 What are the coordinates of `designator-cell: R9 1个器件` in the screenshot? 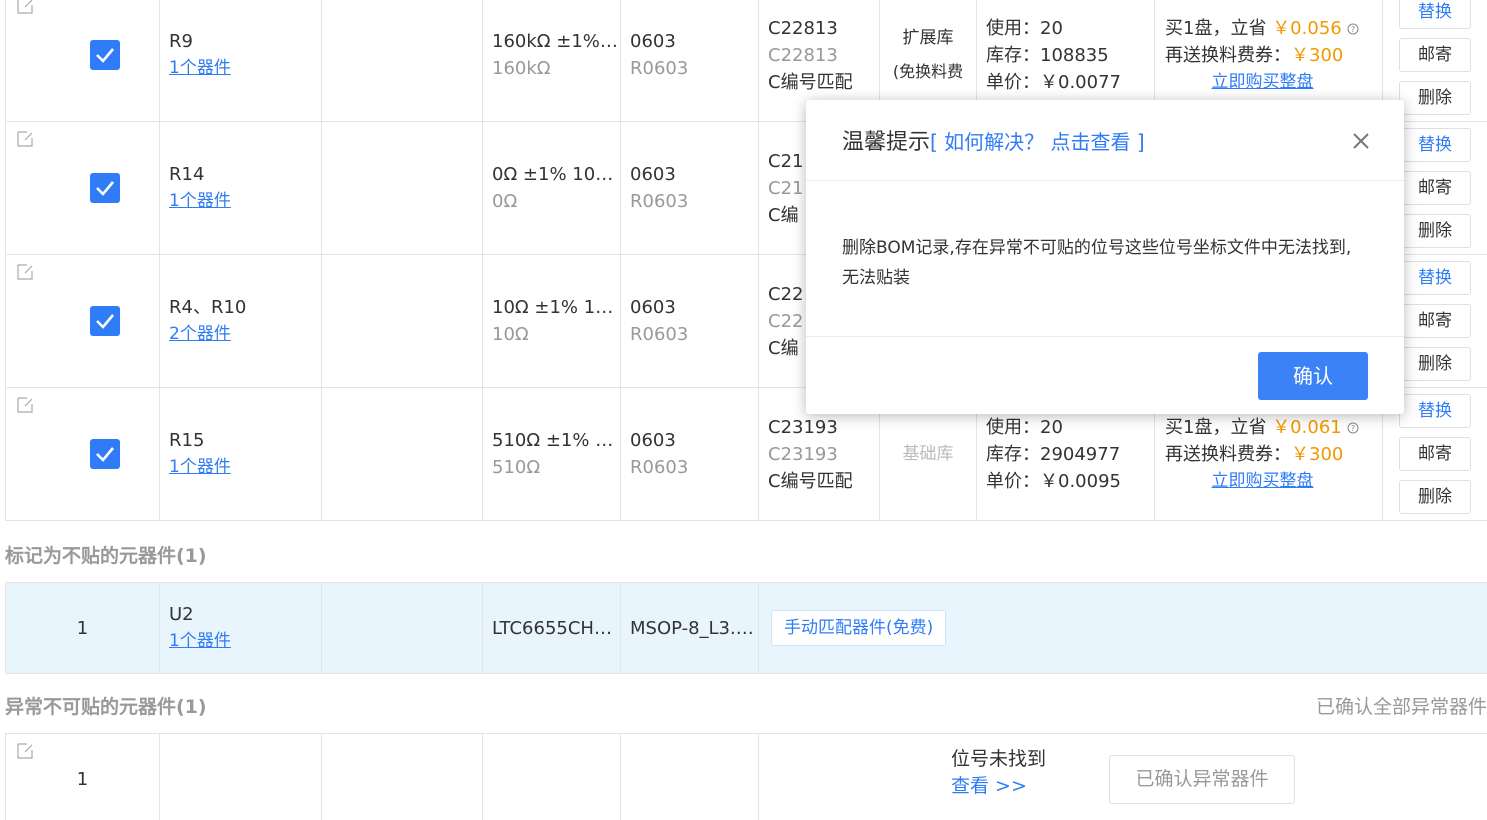 It's located at (240, 61).